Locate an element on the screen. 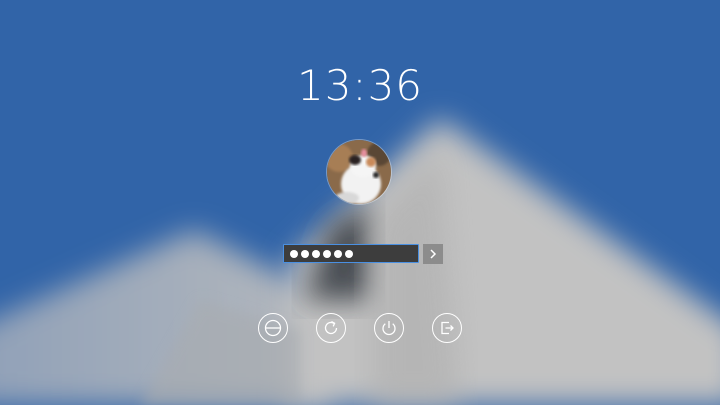 Image resolution: width=720 pixels, height=405 pixels. shutdown-button is located at coordinates (389, 328).